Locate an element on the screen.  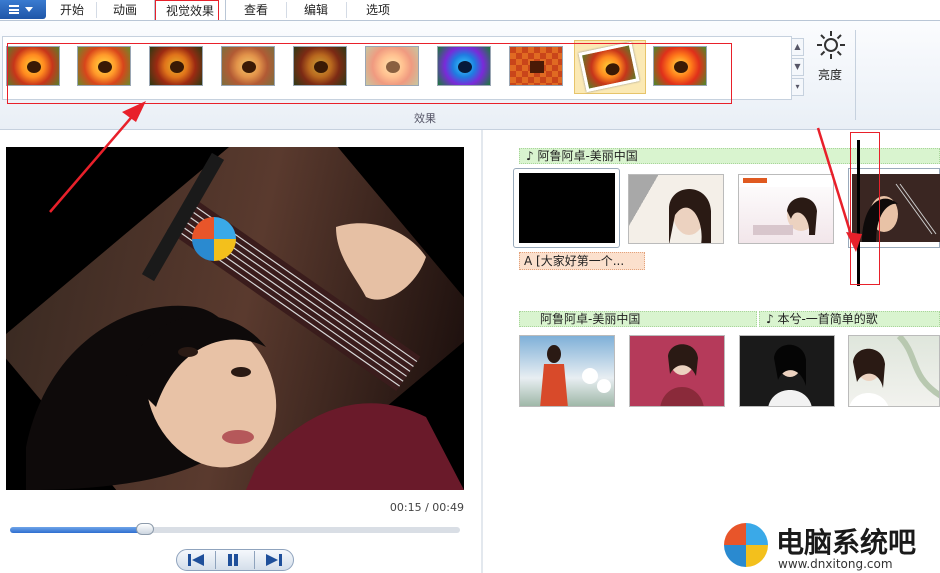
windows-logo-icon is located at coordinates (746, 545).